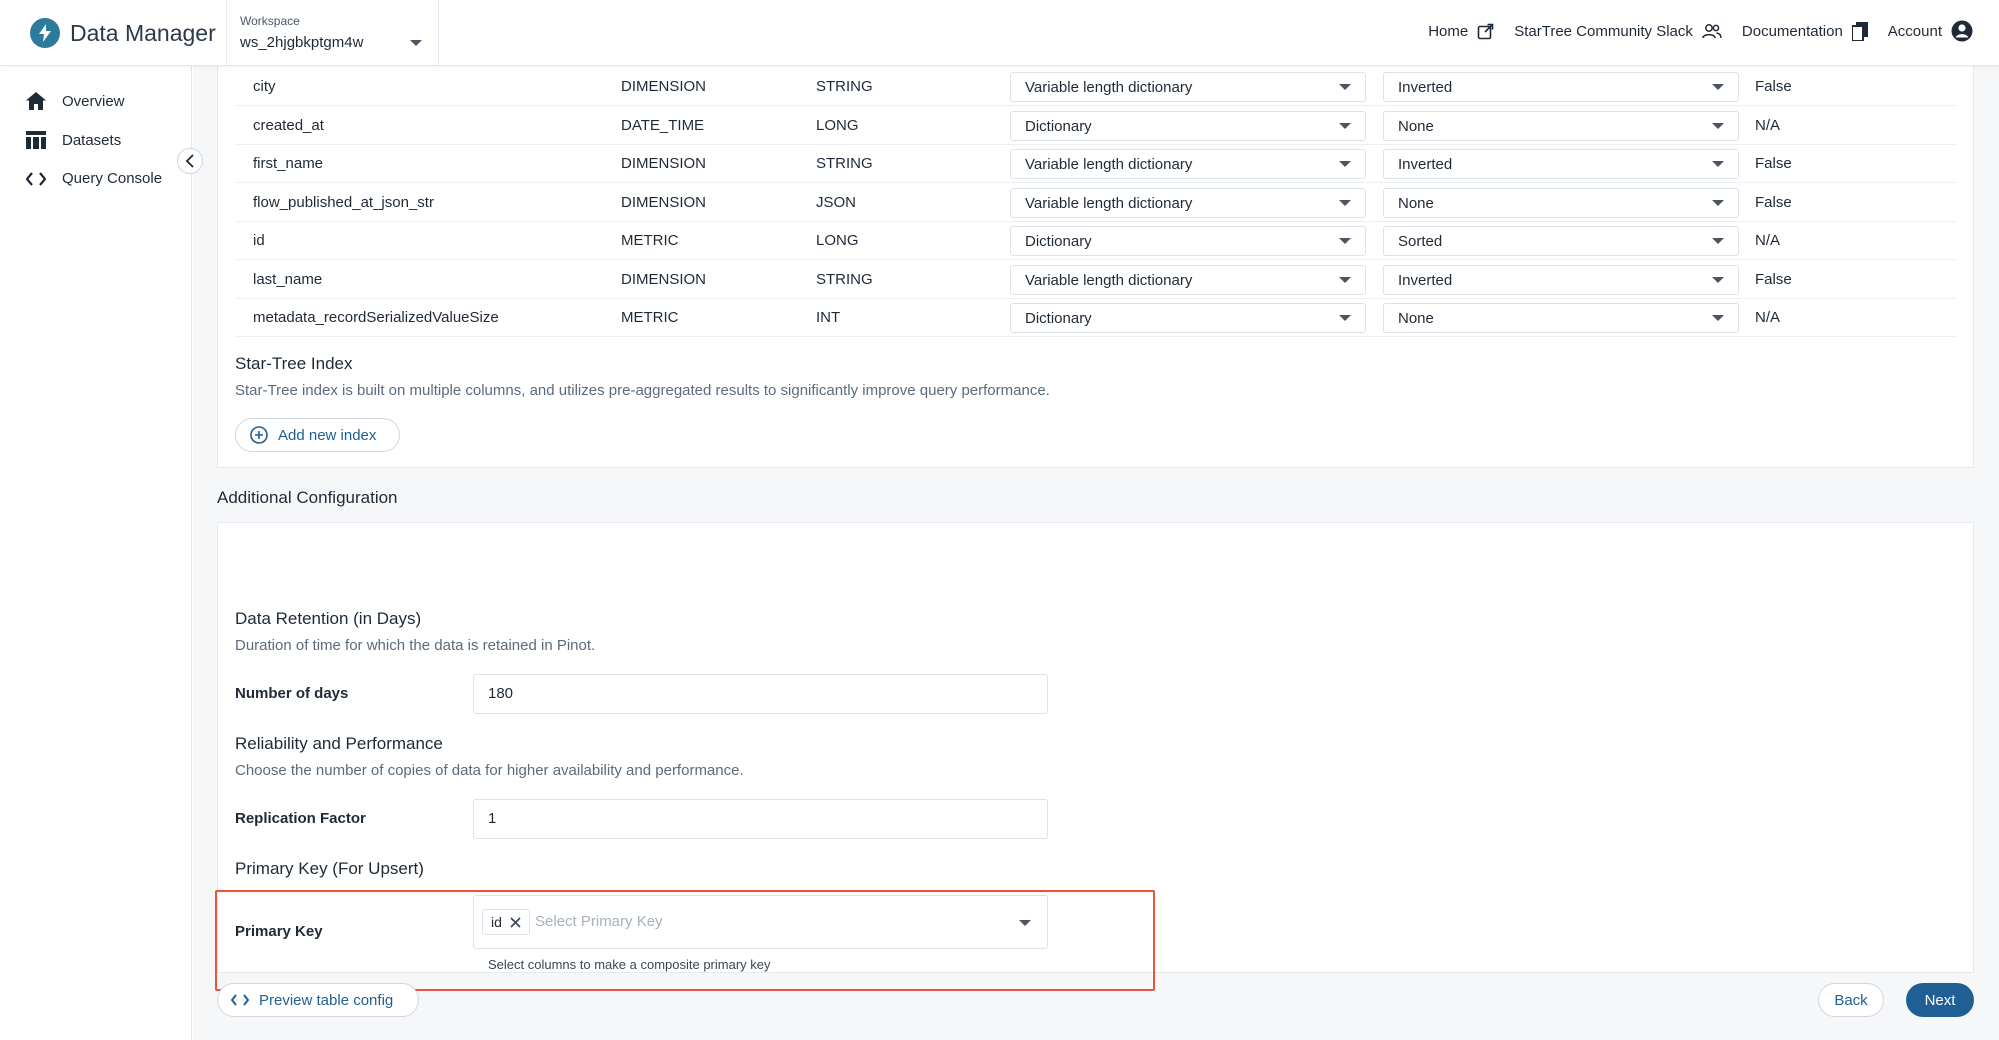  Describe the element at coordinates (112, 178) in the screenshot. I see `sidebar-item-label: Query Console` at that location.